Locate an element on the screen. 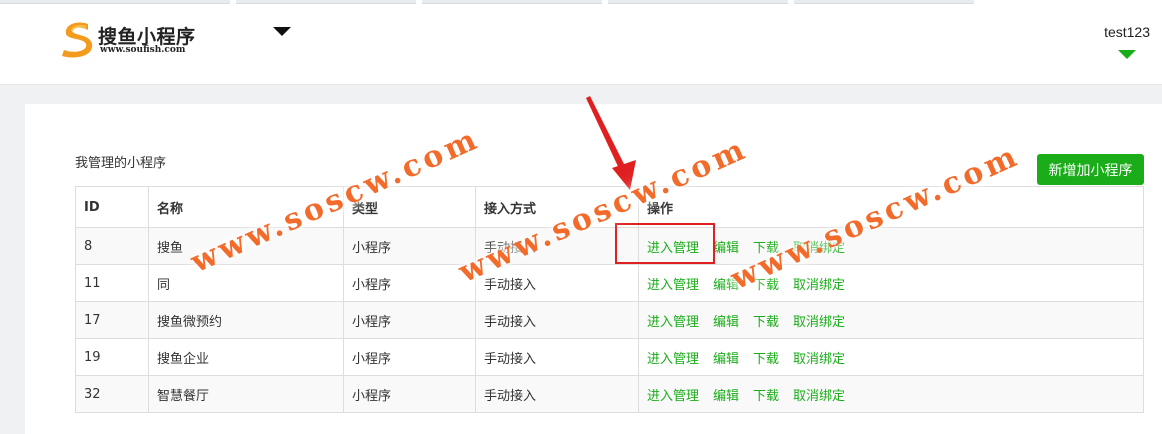  cell-id: 17 is located at coordinates (112, 320).